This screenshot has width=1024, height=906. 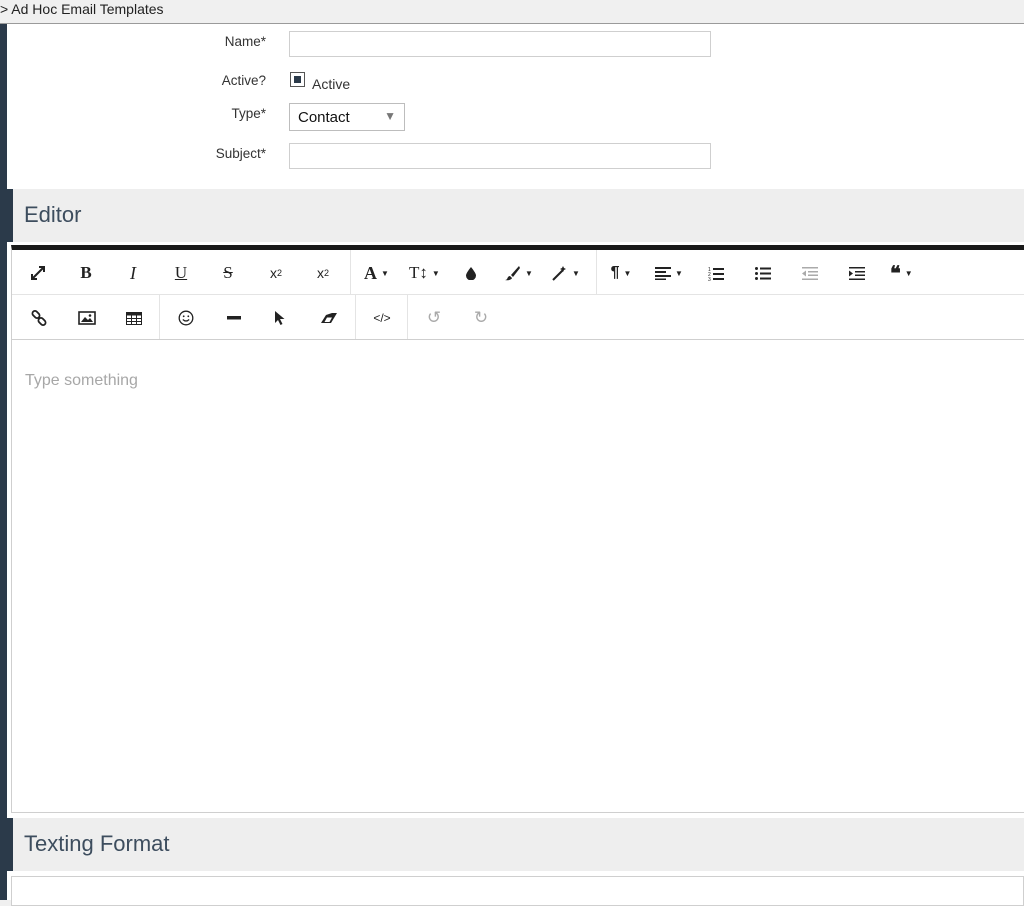 What do you see at coordinates (3, 462) in the screenshot?
I see `left-accent-rail` at bounding box center [3, 462].